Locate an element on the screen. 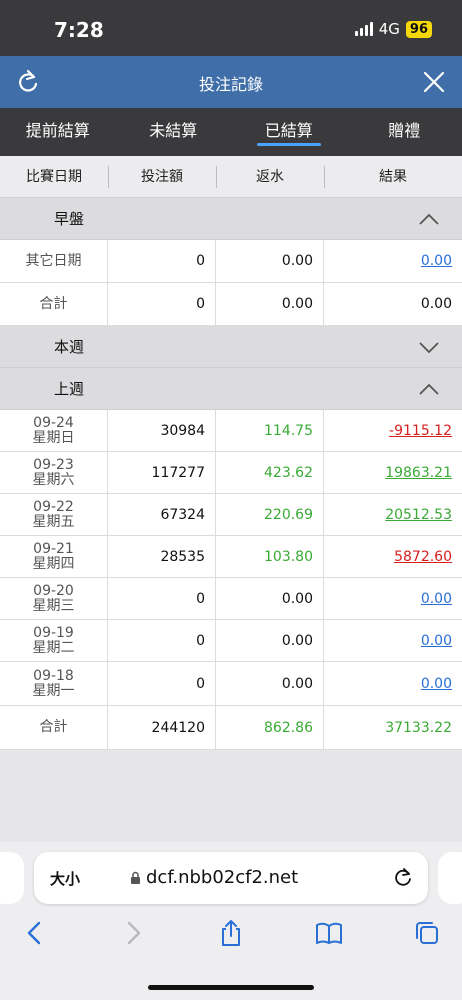 The width and height of the screenshot is (462, 1000). network-label: 4G is located at coordinates (389, 29).